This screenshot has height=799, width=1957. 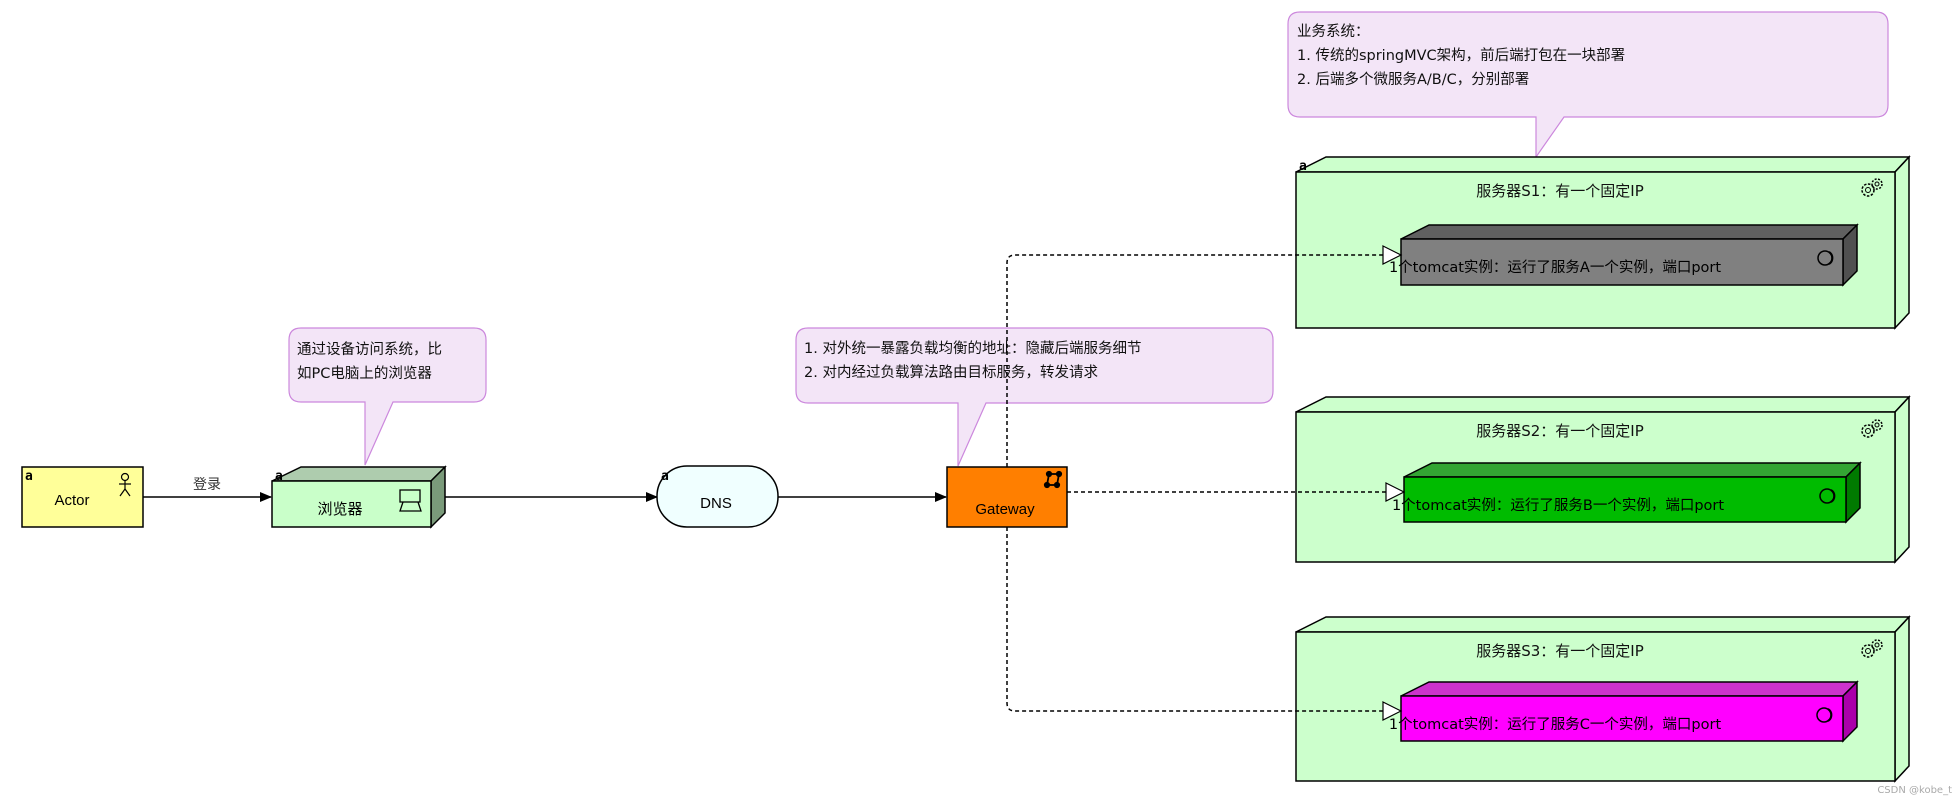 I want to click on edge-login-label: 登录, so click(x=207, y=485).